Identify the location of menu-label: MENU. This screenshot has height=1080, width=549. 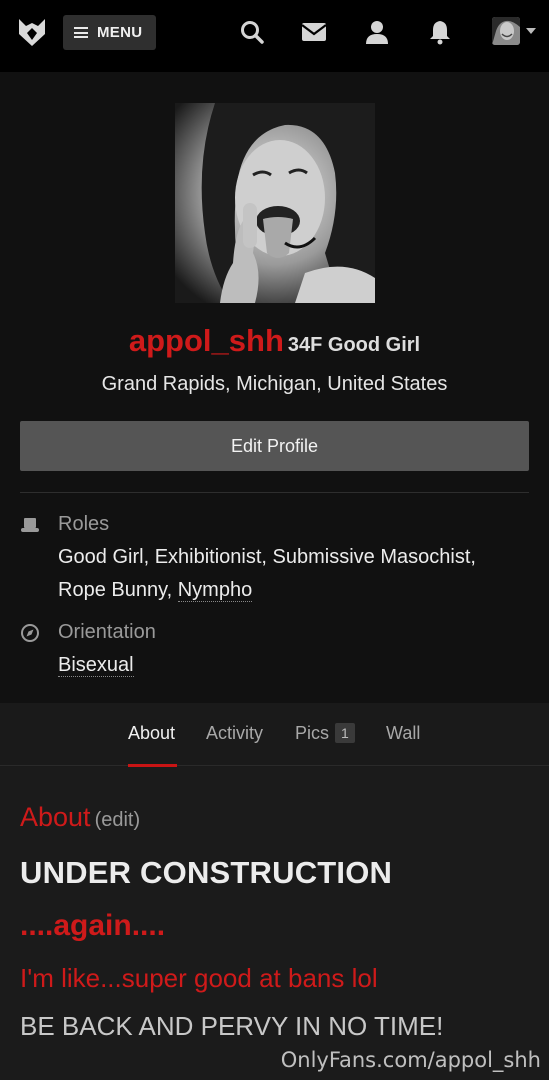
(120, 32).